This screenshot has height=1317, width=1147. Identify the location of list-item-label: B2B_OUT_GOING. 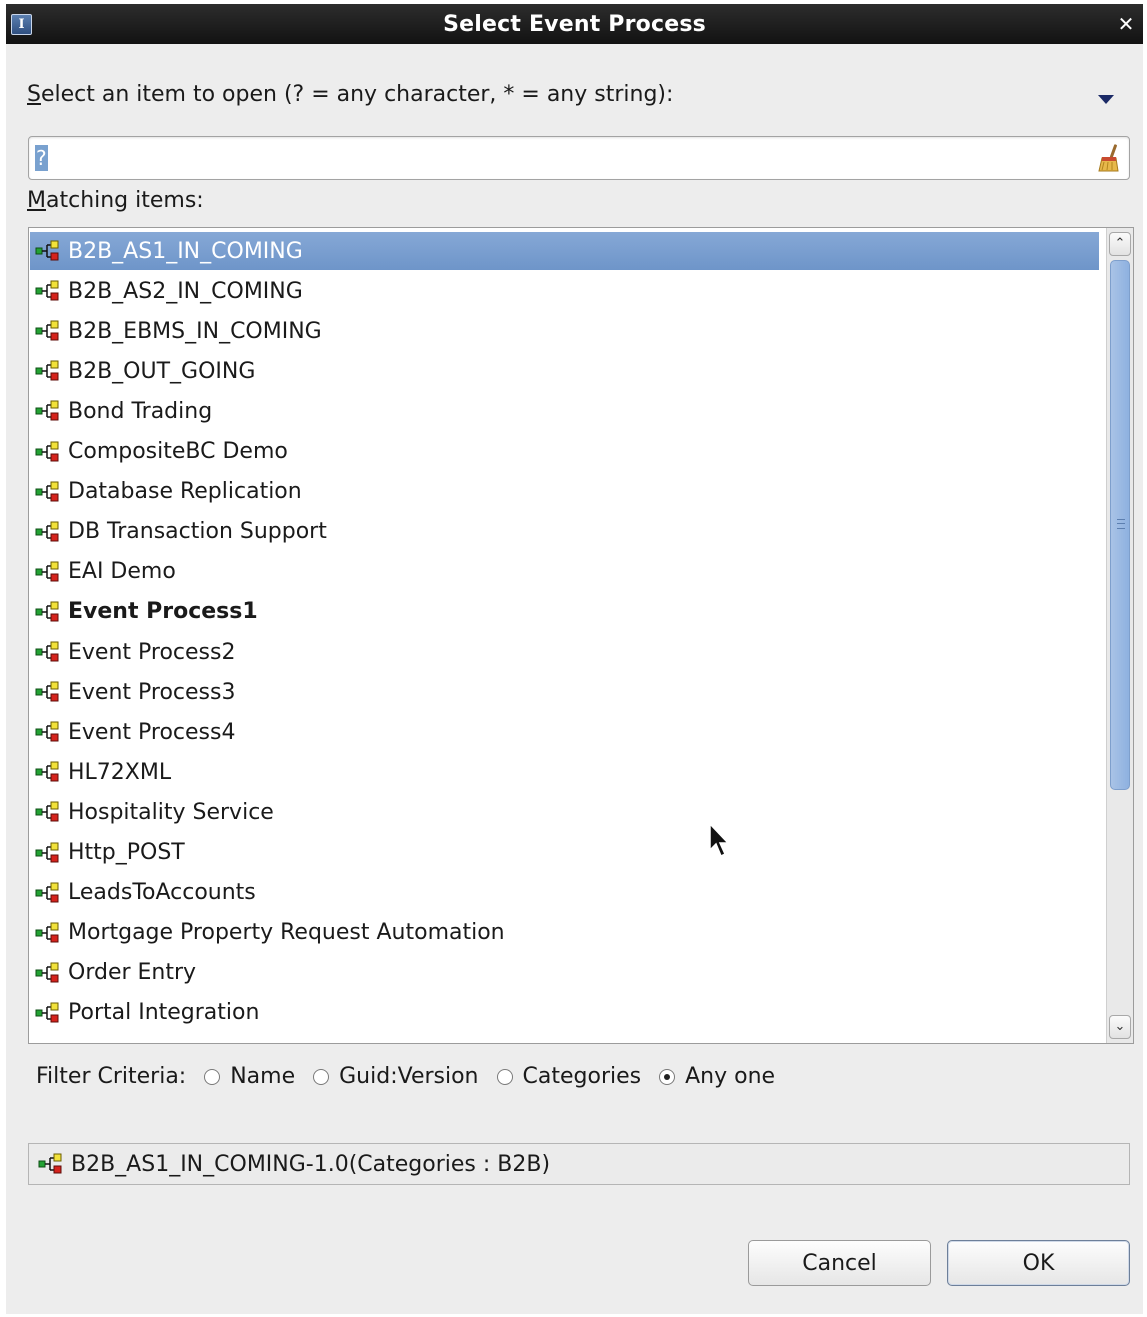
(162, 371).